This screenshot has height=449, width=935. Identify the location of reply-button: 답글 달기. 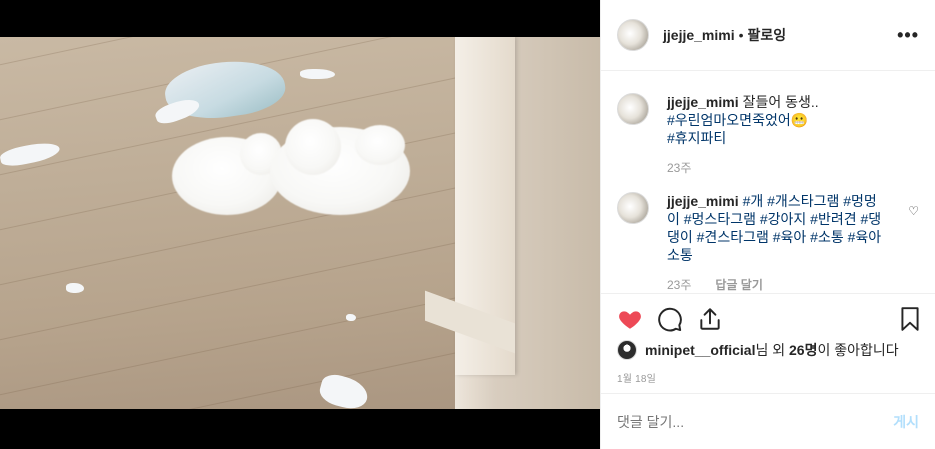
(739, 284).